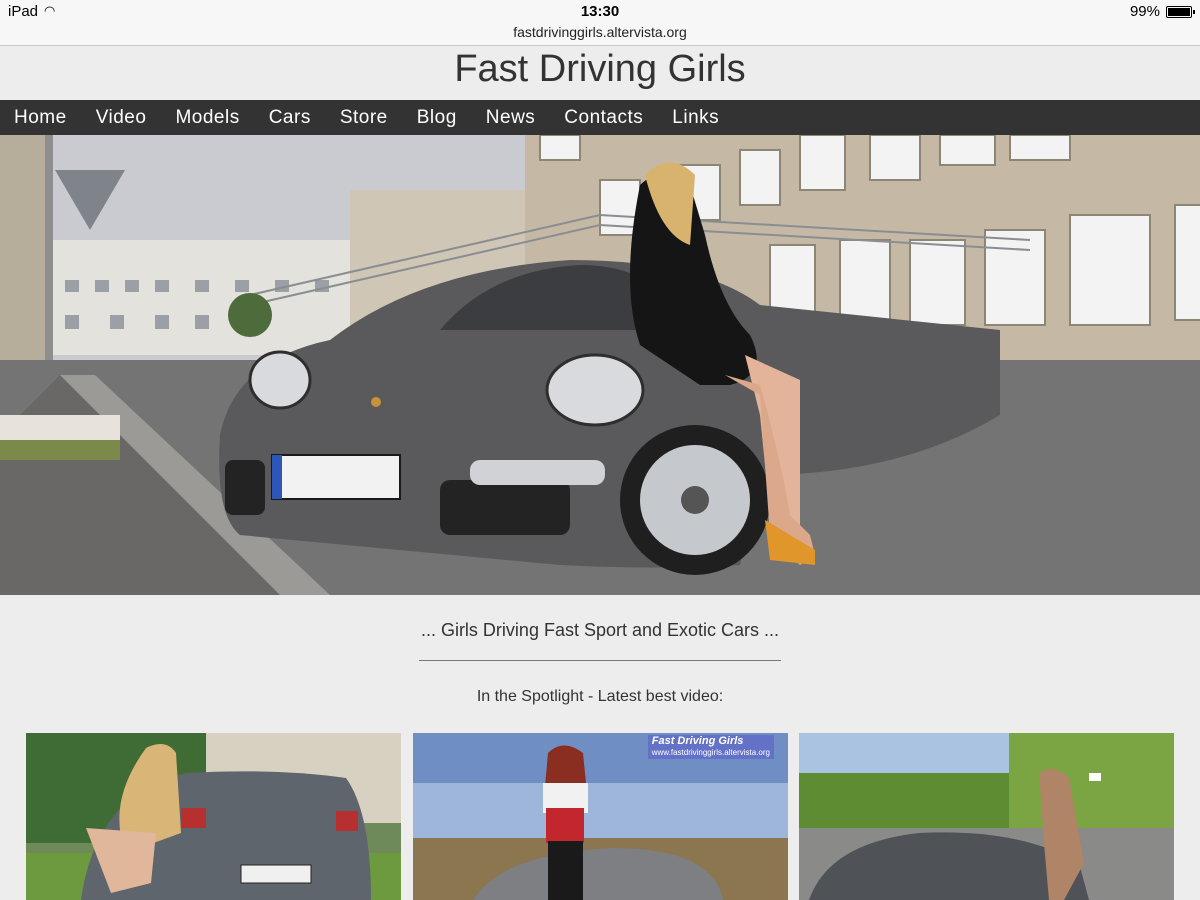  Describe the element at coordinates (600, 32) in the screenshot. I see `url-text: fastdrivinggirls.altervista.org` at that location.